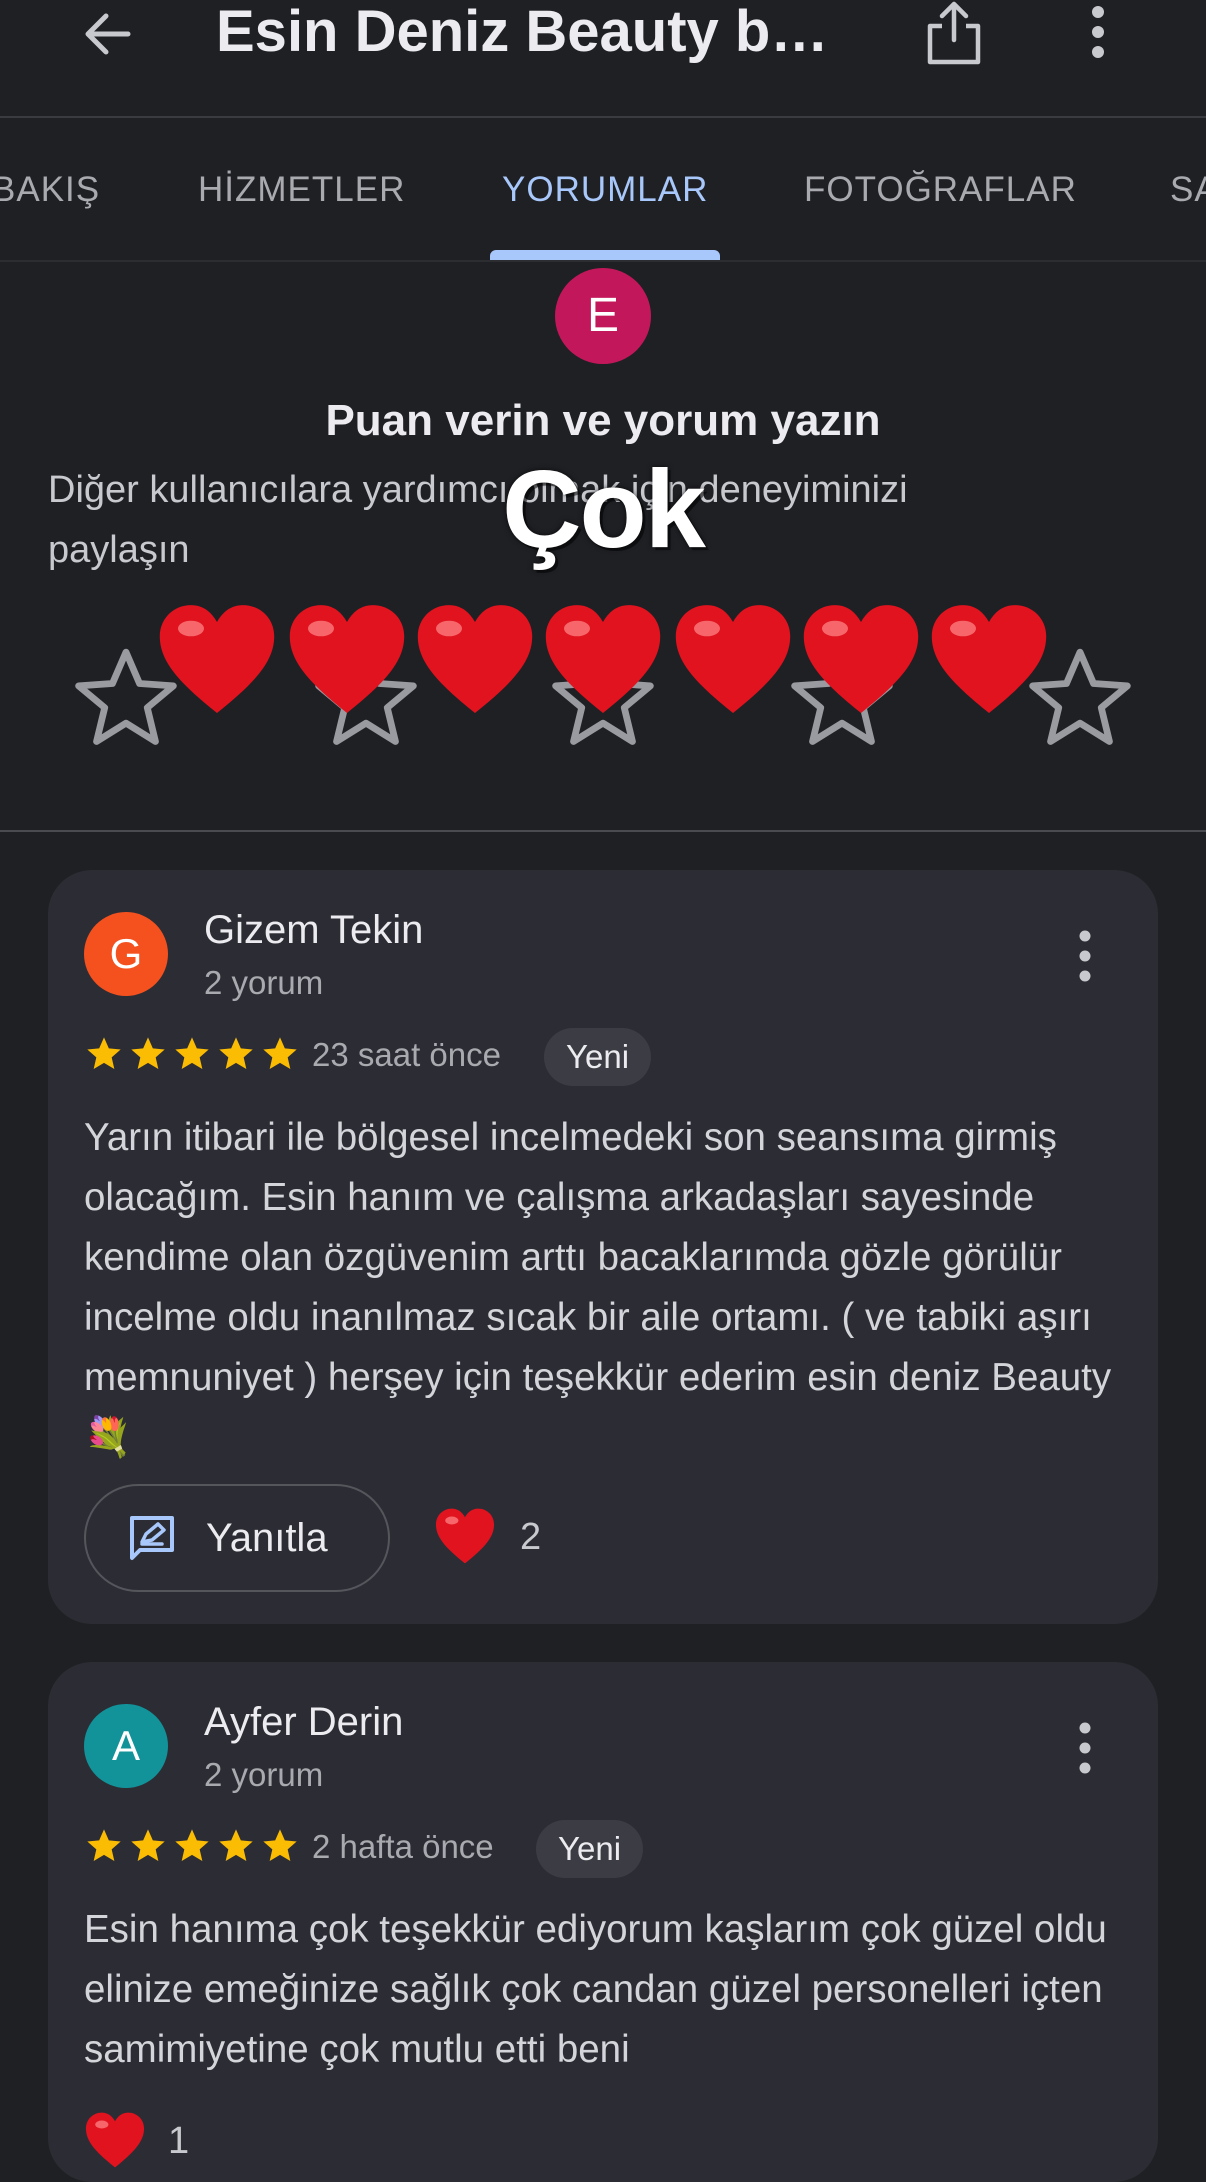 This screenshot has height=2182, width=1206. What do you see at coordinates (1188, 190) in the screenshot?
I see `tab-about: SA` at bounding box center [1188, 190].